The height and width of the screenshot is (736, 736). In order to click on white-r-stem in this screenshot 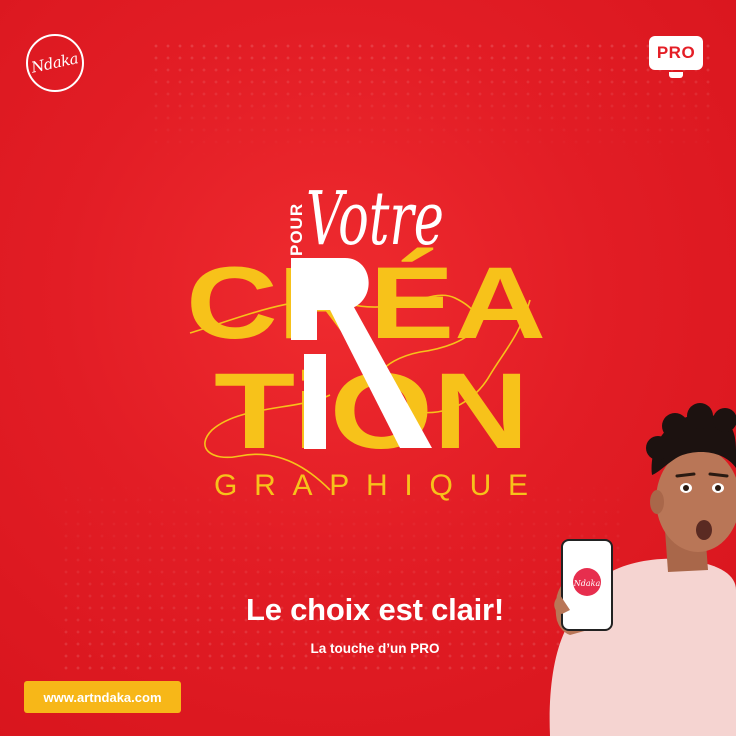, I will do `click(304, 299)`.